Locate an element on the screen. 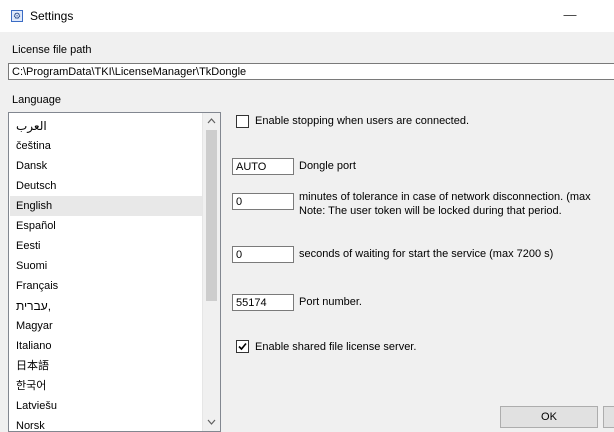 This screenshot has height=432, width=614. language-label: Language is located at coordinates (36, 100).